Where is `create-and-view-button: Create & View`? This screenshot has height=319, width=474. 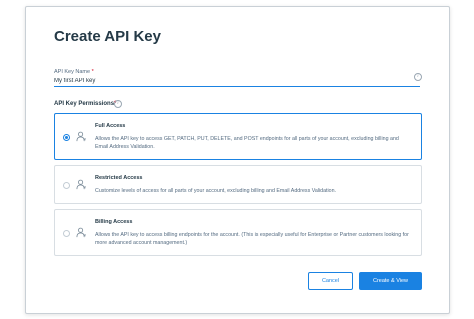
create-and-view-button: Create & View is located at coordinates (390, 281).